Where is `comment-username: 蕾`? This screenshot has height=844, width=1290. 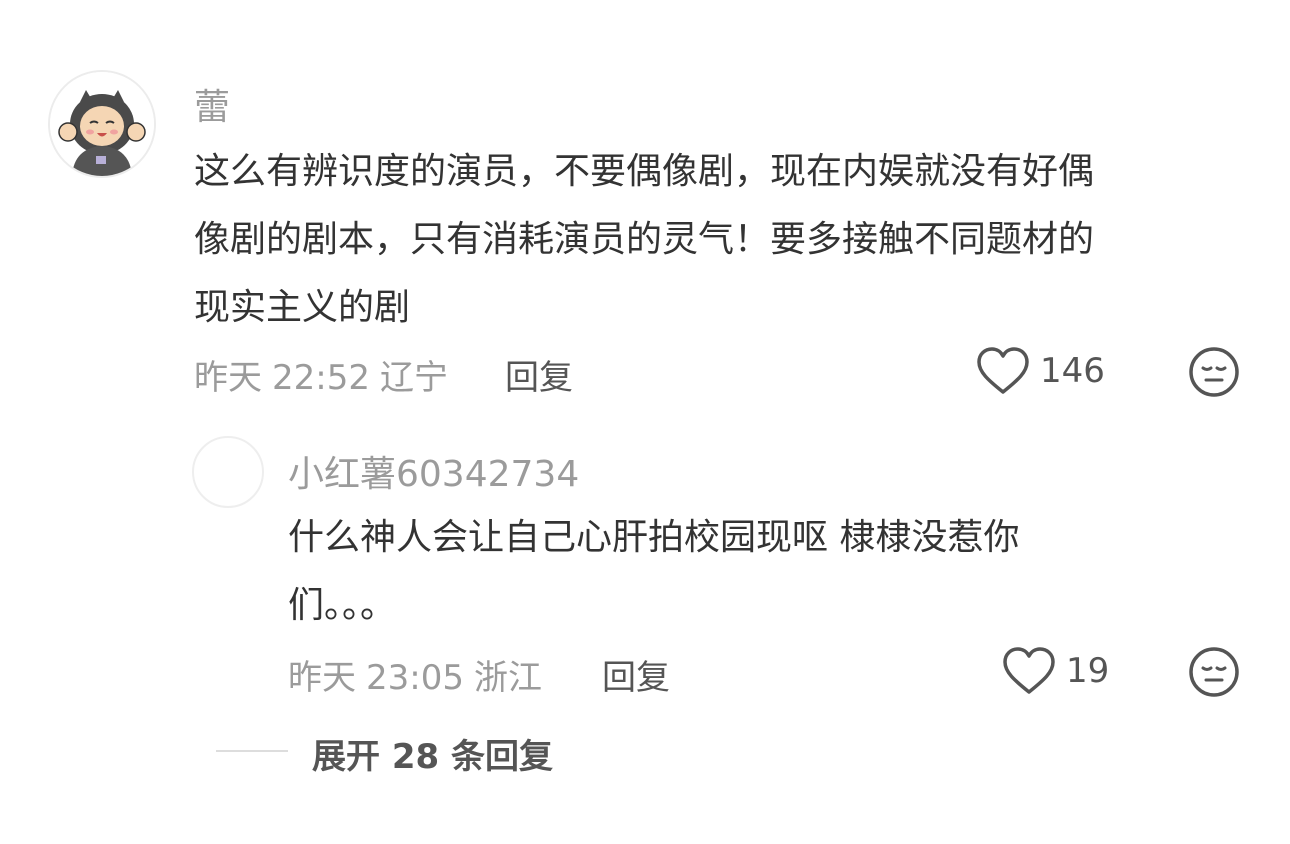
comment-username: 蕾 is located at coordinates (212, 104).